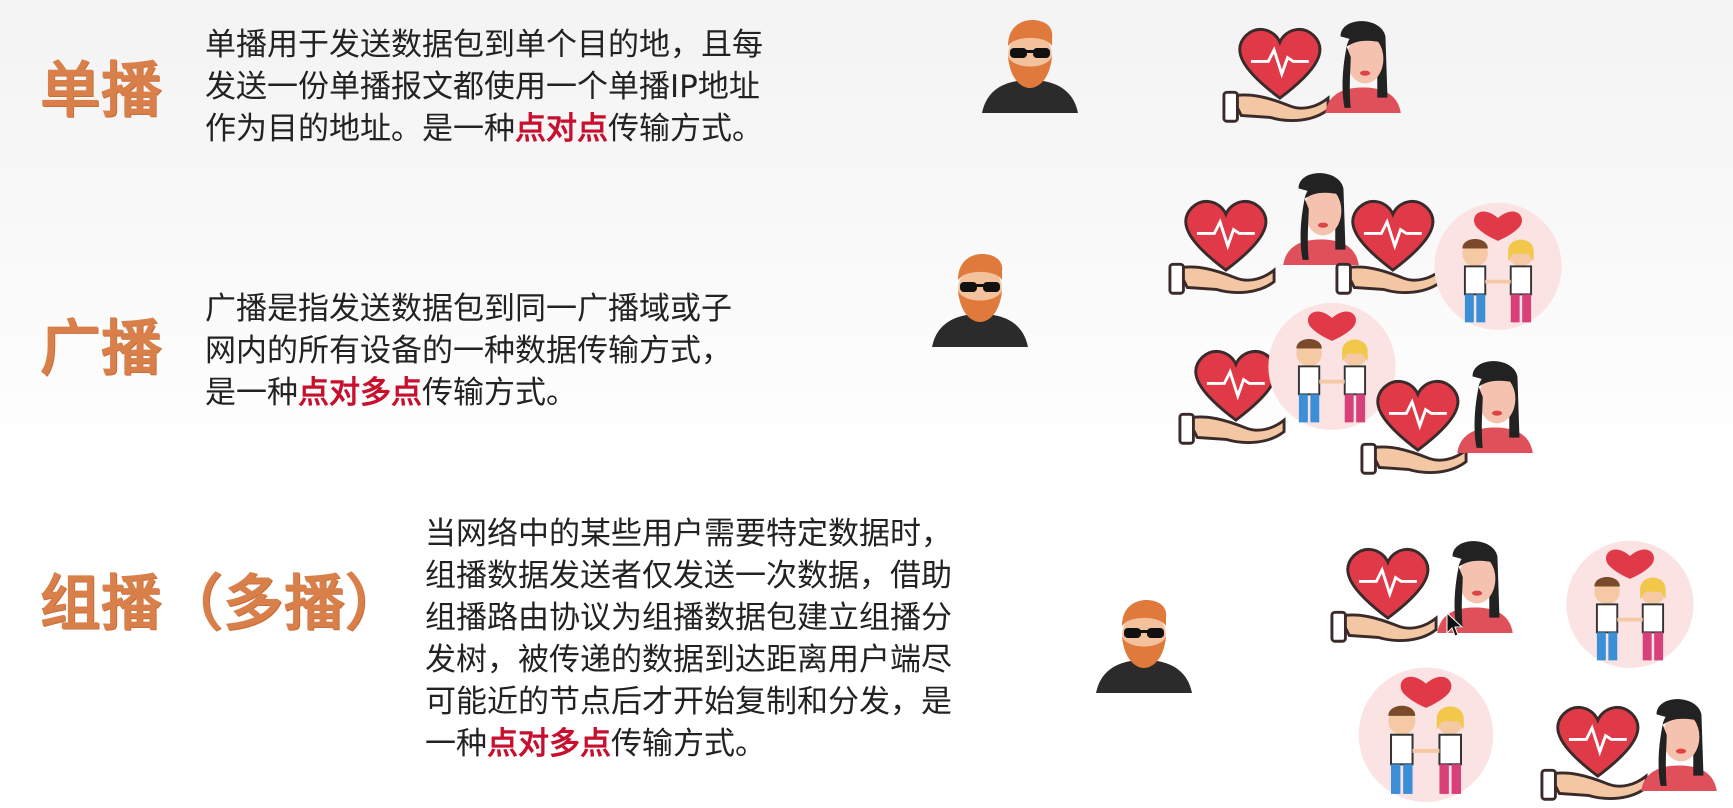 The image size is (1733, 808). What do you see at coordinates (561, 129) in the screenshot?
I see `unicast-highlight: 点对点` at bounding box center [561, 129].